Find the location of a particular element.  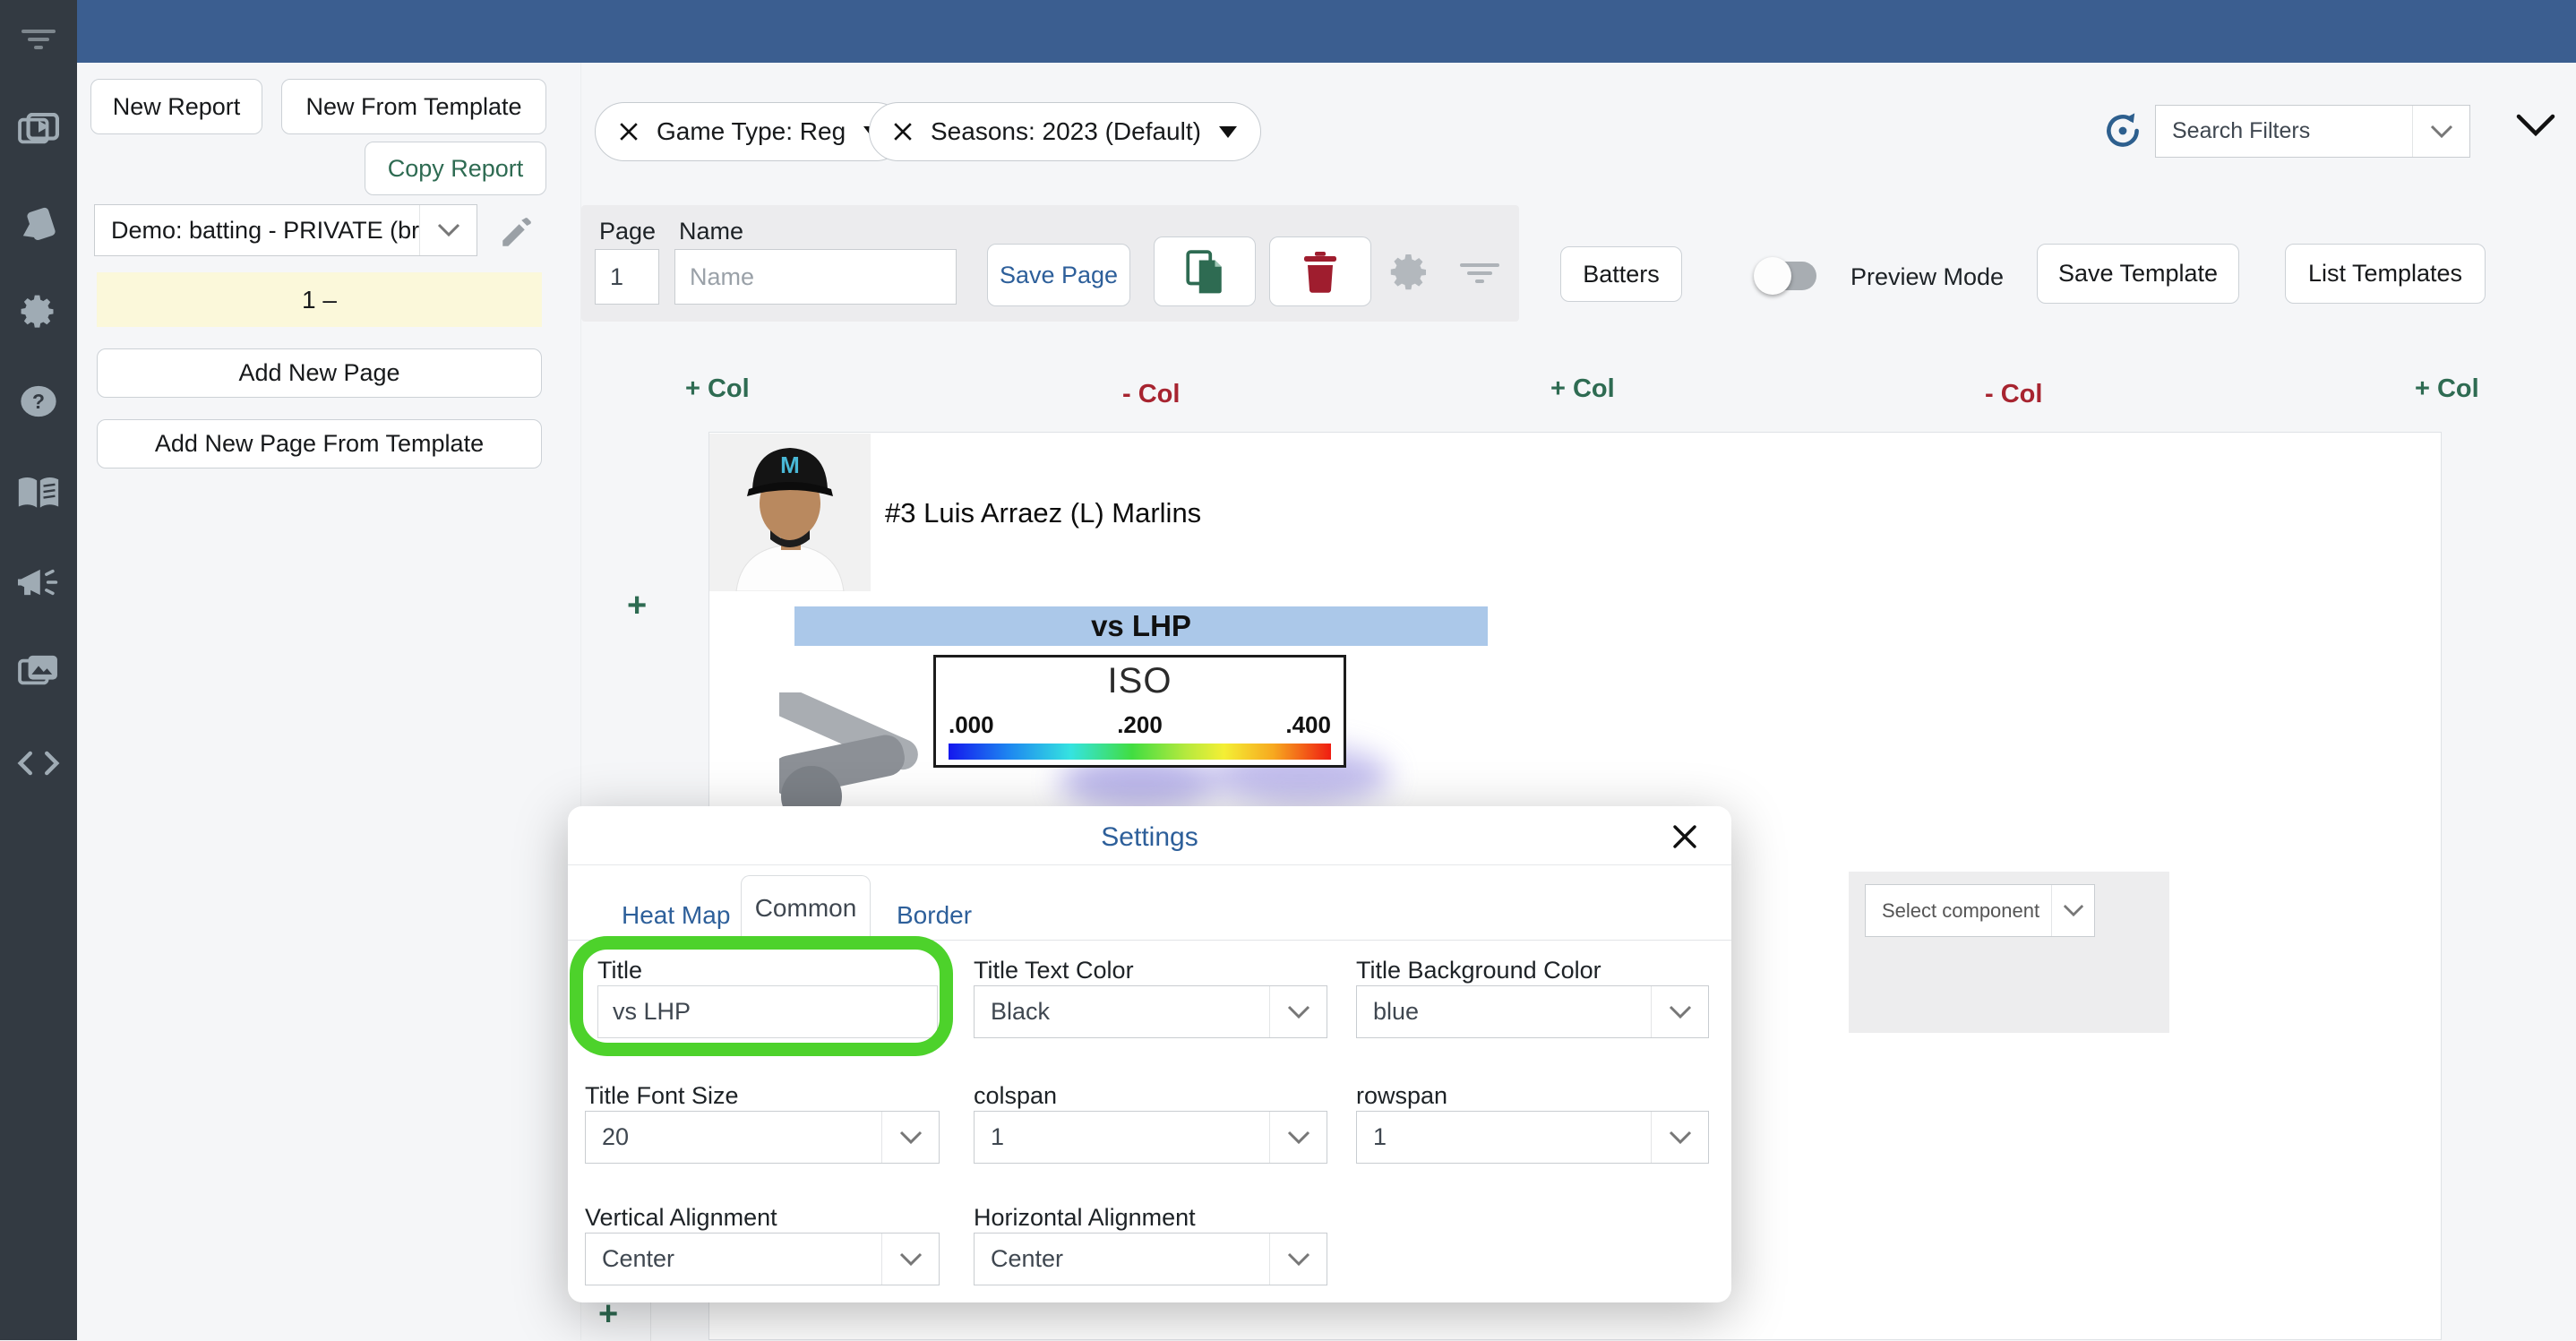

copy-page-button is located at coordinates (1205, 271).